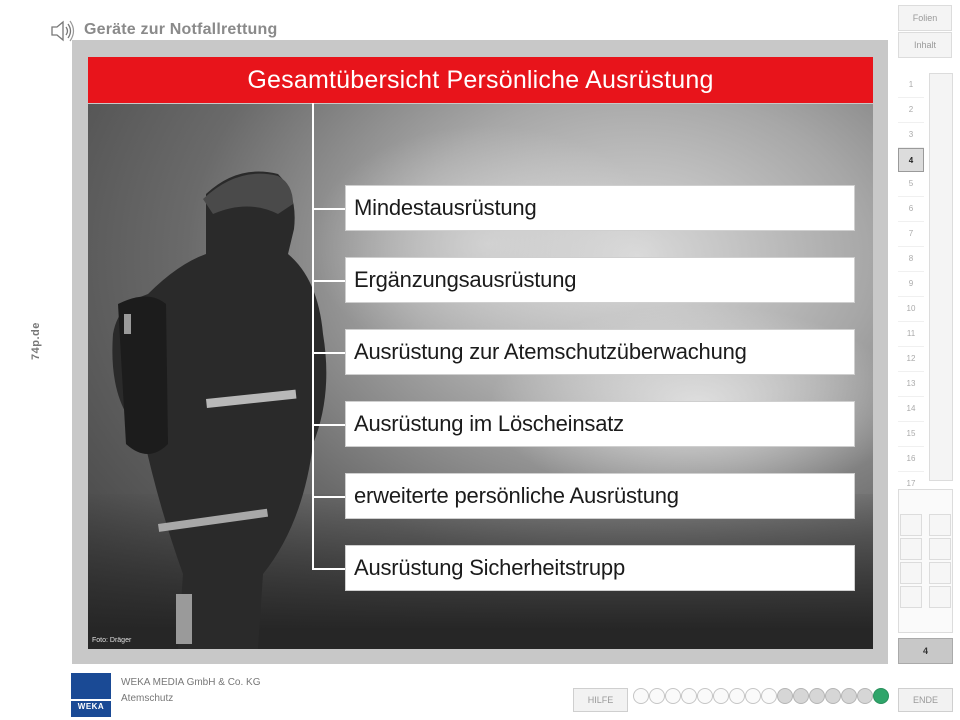  What do you see at coordinates (911, 85) in the screenshot?
I see `slide-number-1: 1` at bounding box center [911, 85].